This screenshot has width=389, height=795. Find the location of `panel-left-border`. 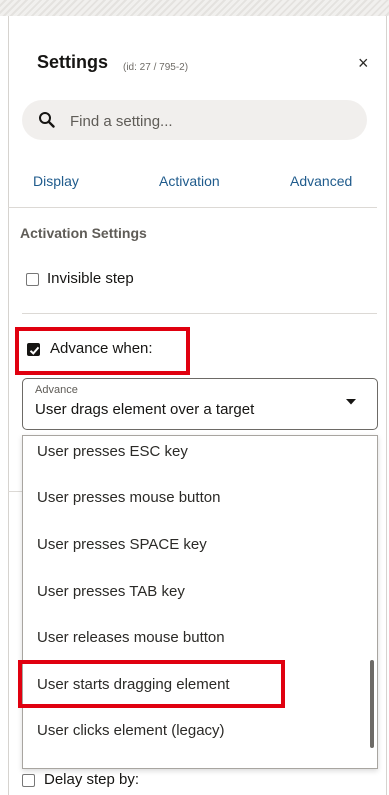

panel-left-border is located at coordinates (8, 405).